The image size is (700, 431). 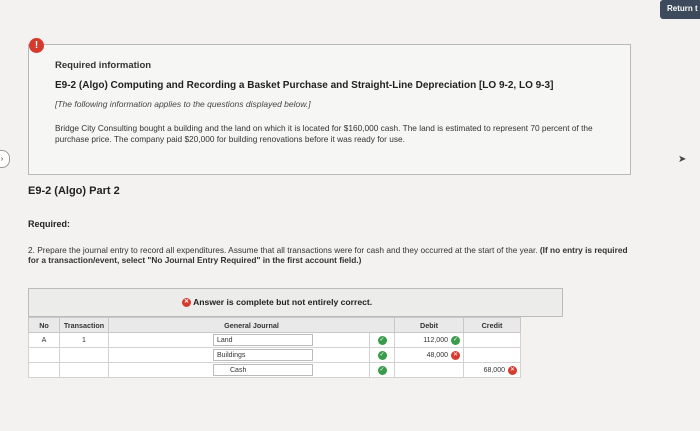 What do you see at coordinates (44, 340) in the screenshot?
I see `row-no: A` at bounding box center [44, 340].